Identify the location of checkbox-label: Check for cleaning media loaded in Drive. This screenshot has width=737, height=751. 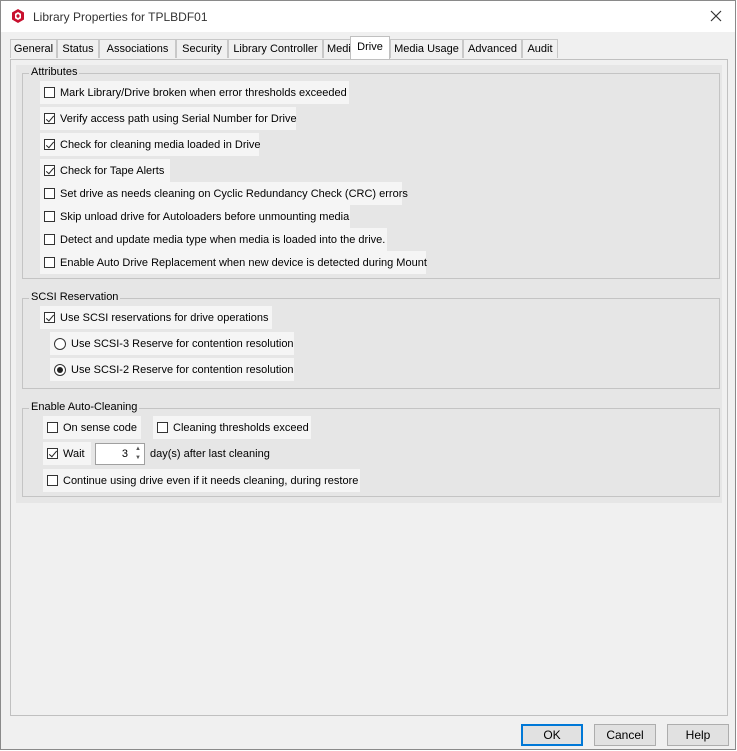
(160, 144).